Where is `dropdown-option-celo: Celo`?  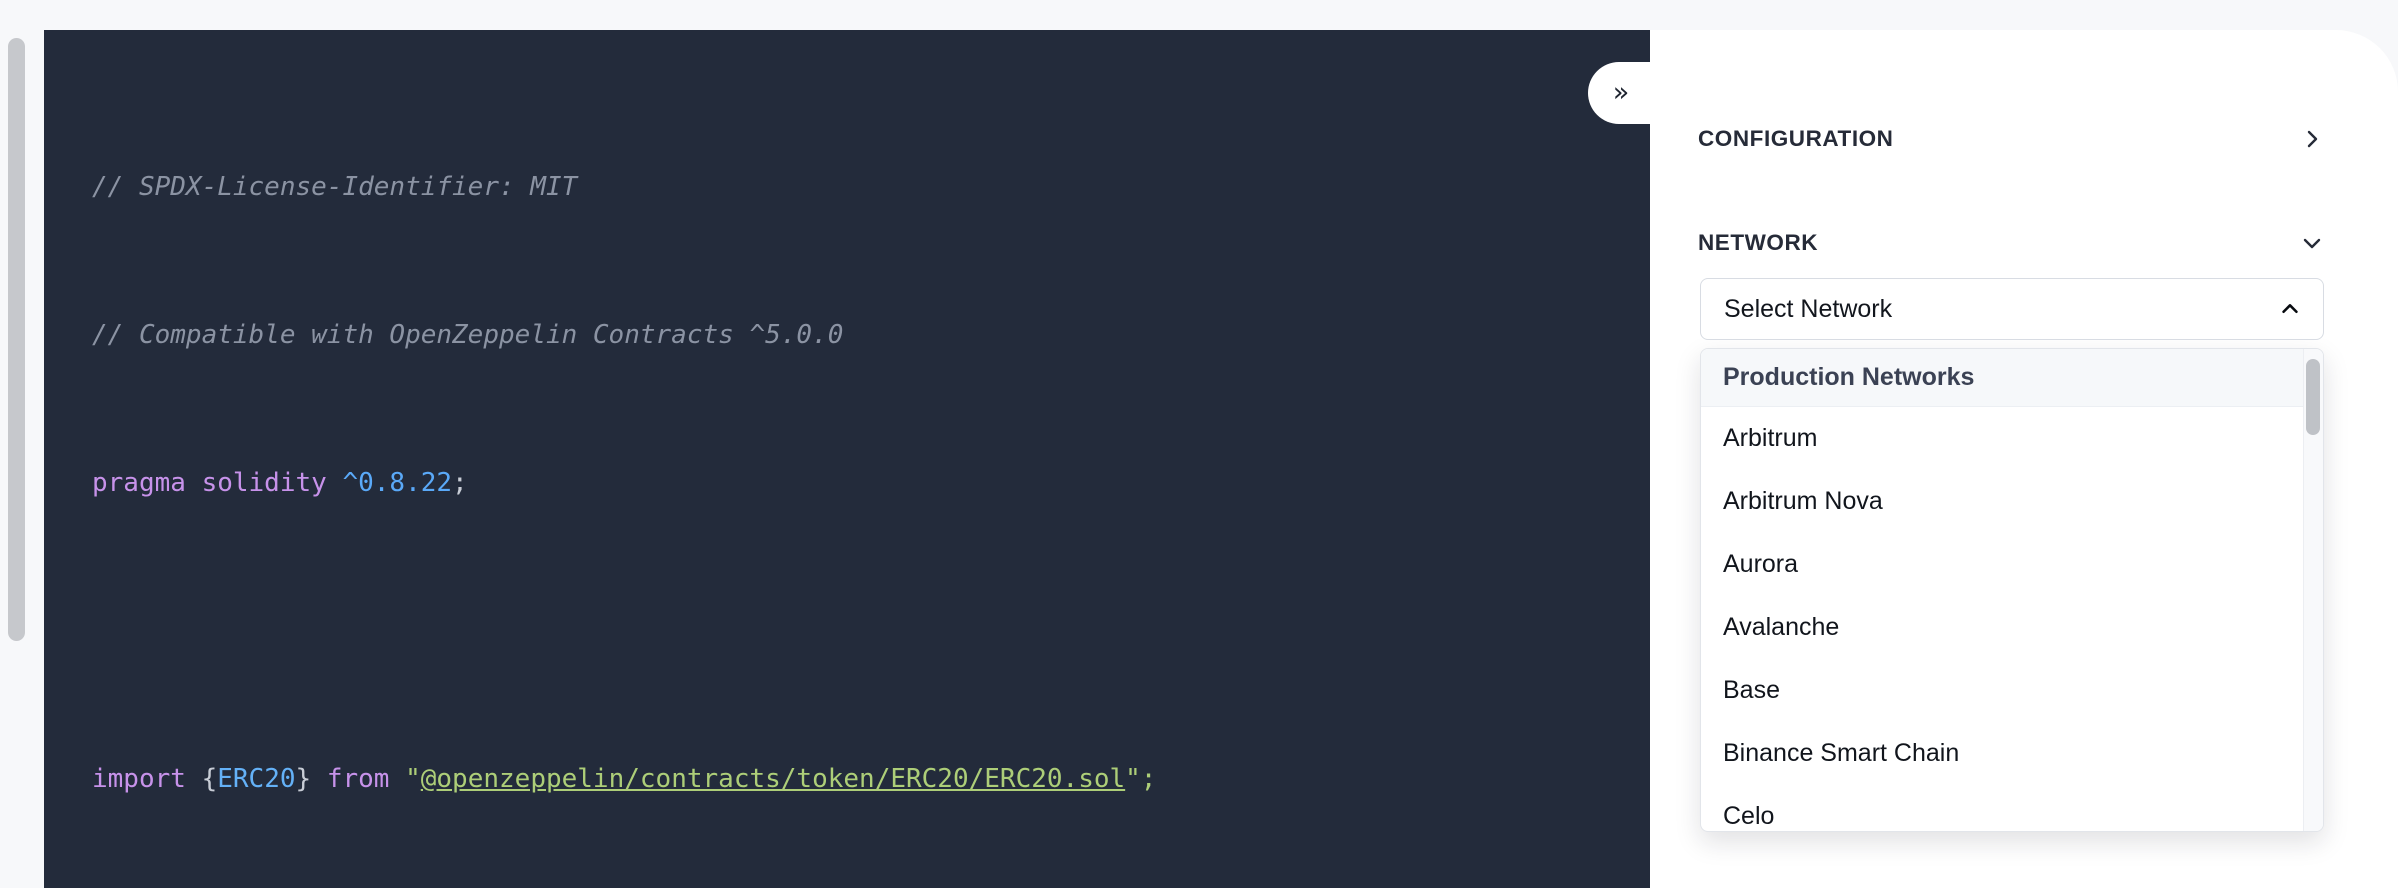 dropdown-option-celo: Celo is located at coordinates (2003, 808).